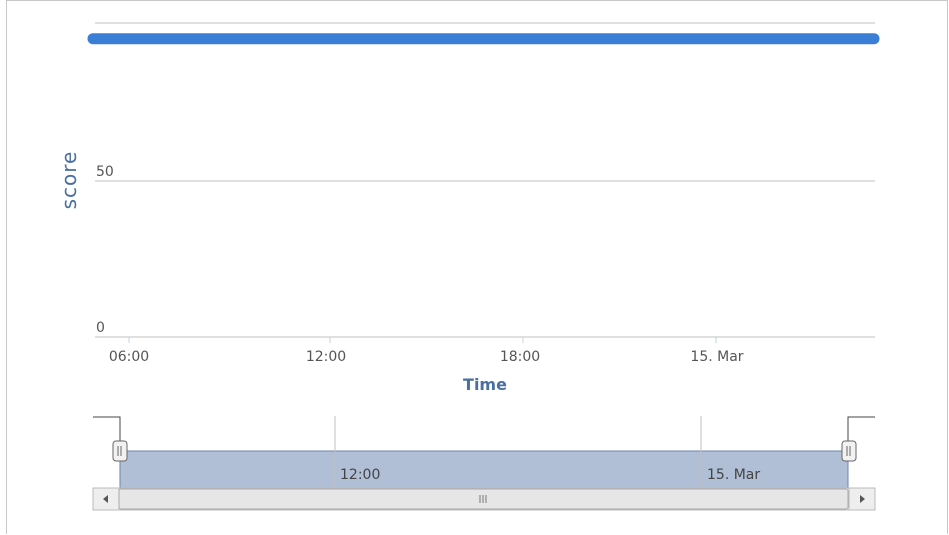  What do you see at coordinates (360, 475) in the screenshot?
I see `navigator-tick-label-1200: 12:00` at bounding box center [360, 475].